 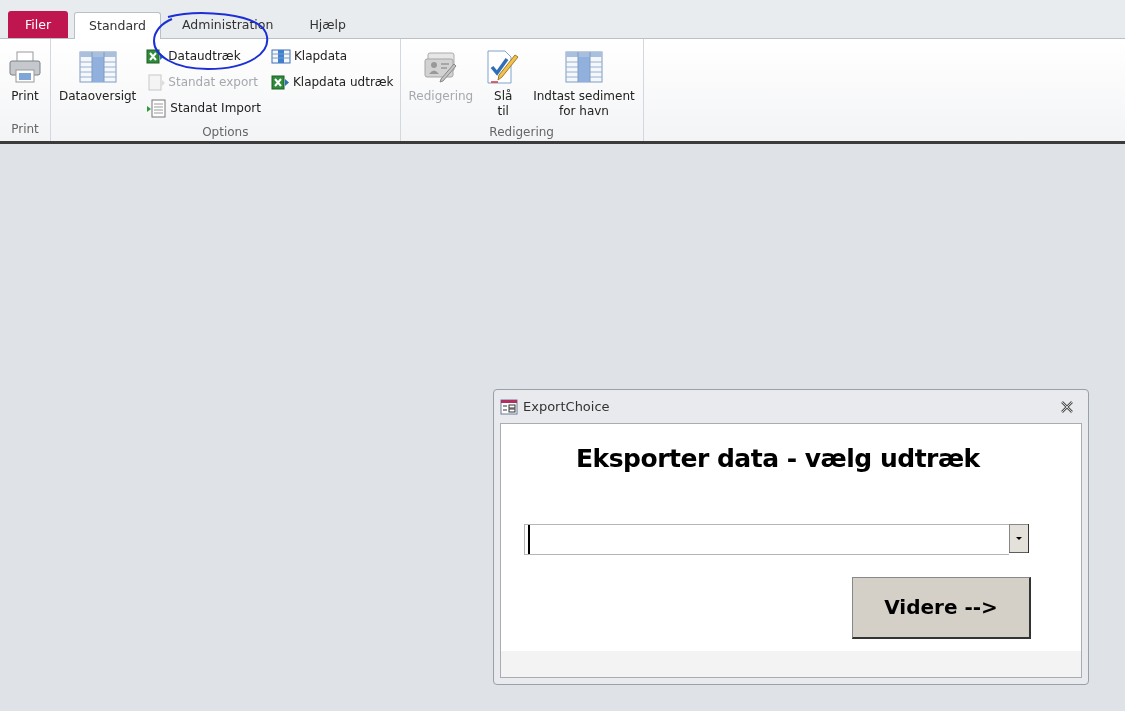 I want to click on group-label: Print, so click(x=25, y=129).